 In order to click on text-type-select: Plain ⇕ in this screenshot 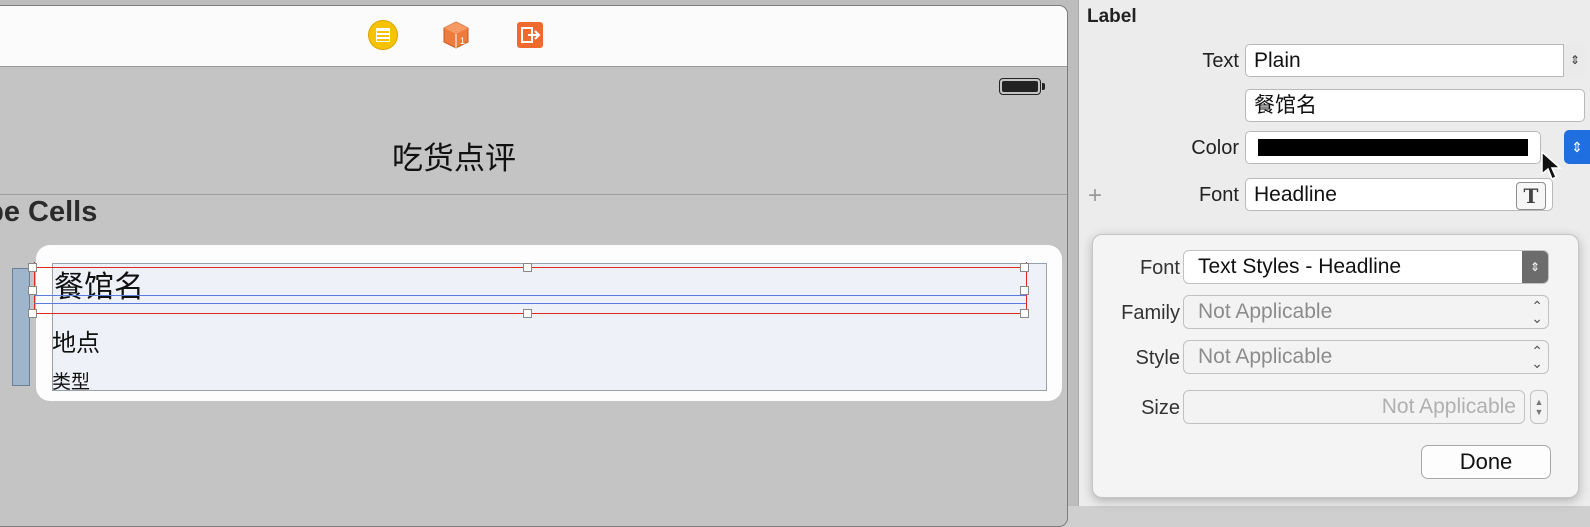, I will do `click(1415, 60)`.